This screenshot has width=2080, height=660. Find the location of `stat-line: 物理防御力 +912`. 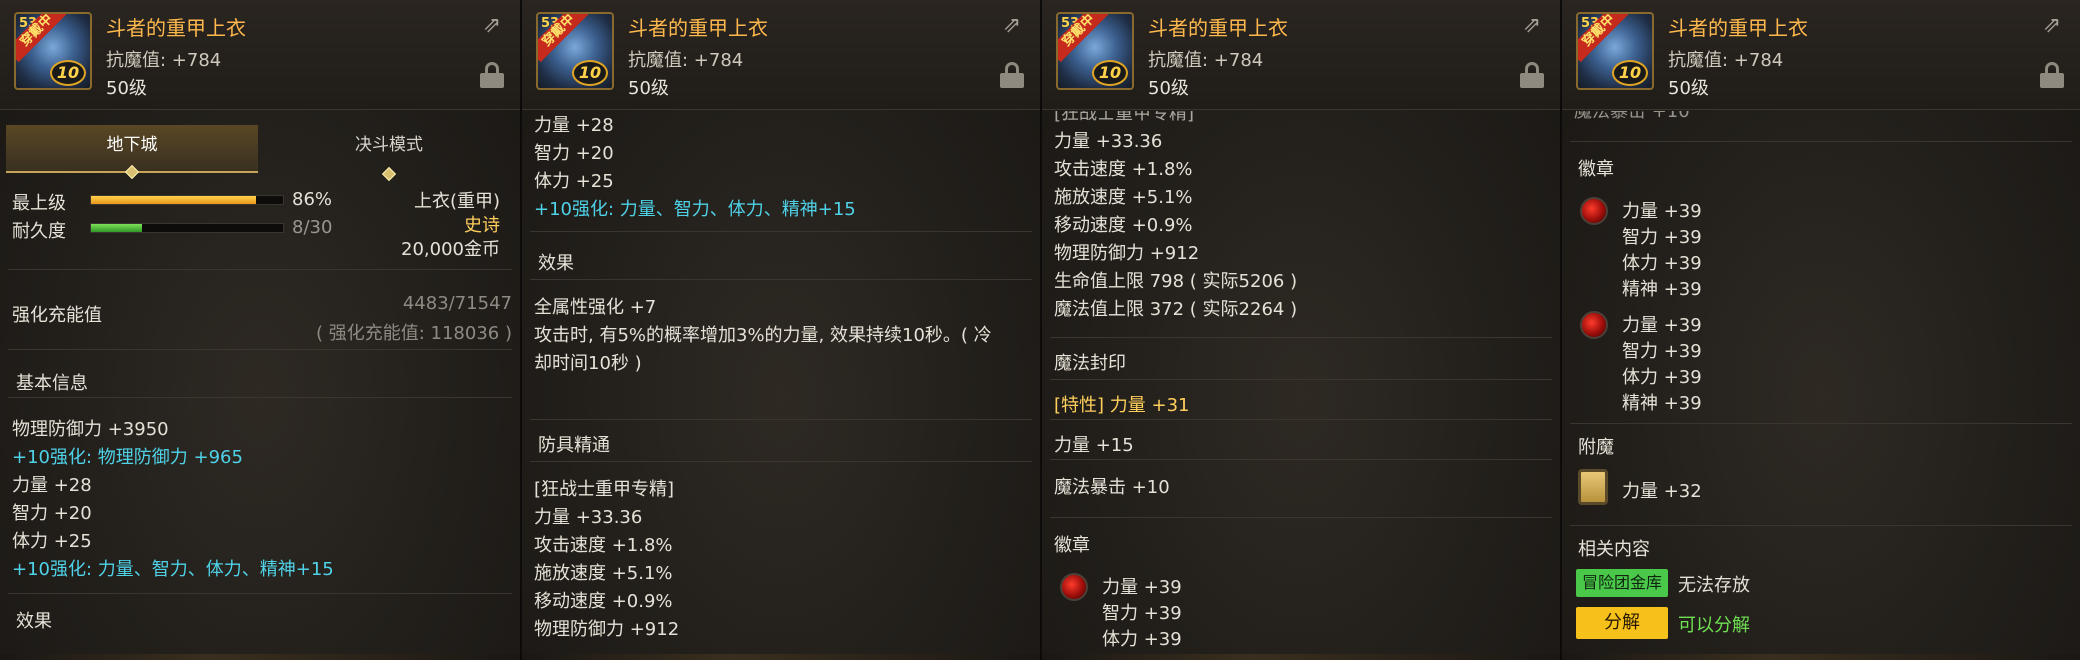

stat-line: 物理防御力 +912 is located at coordinates (1127, 253).